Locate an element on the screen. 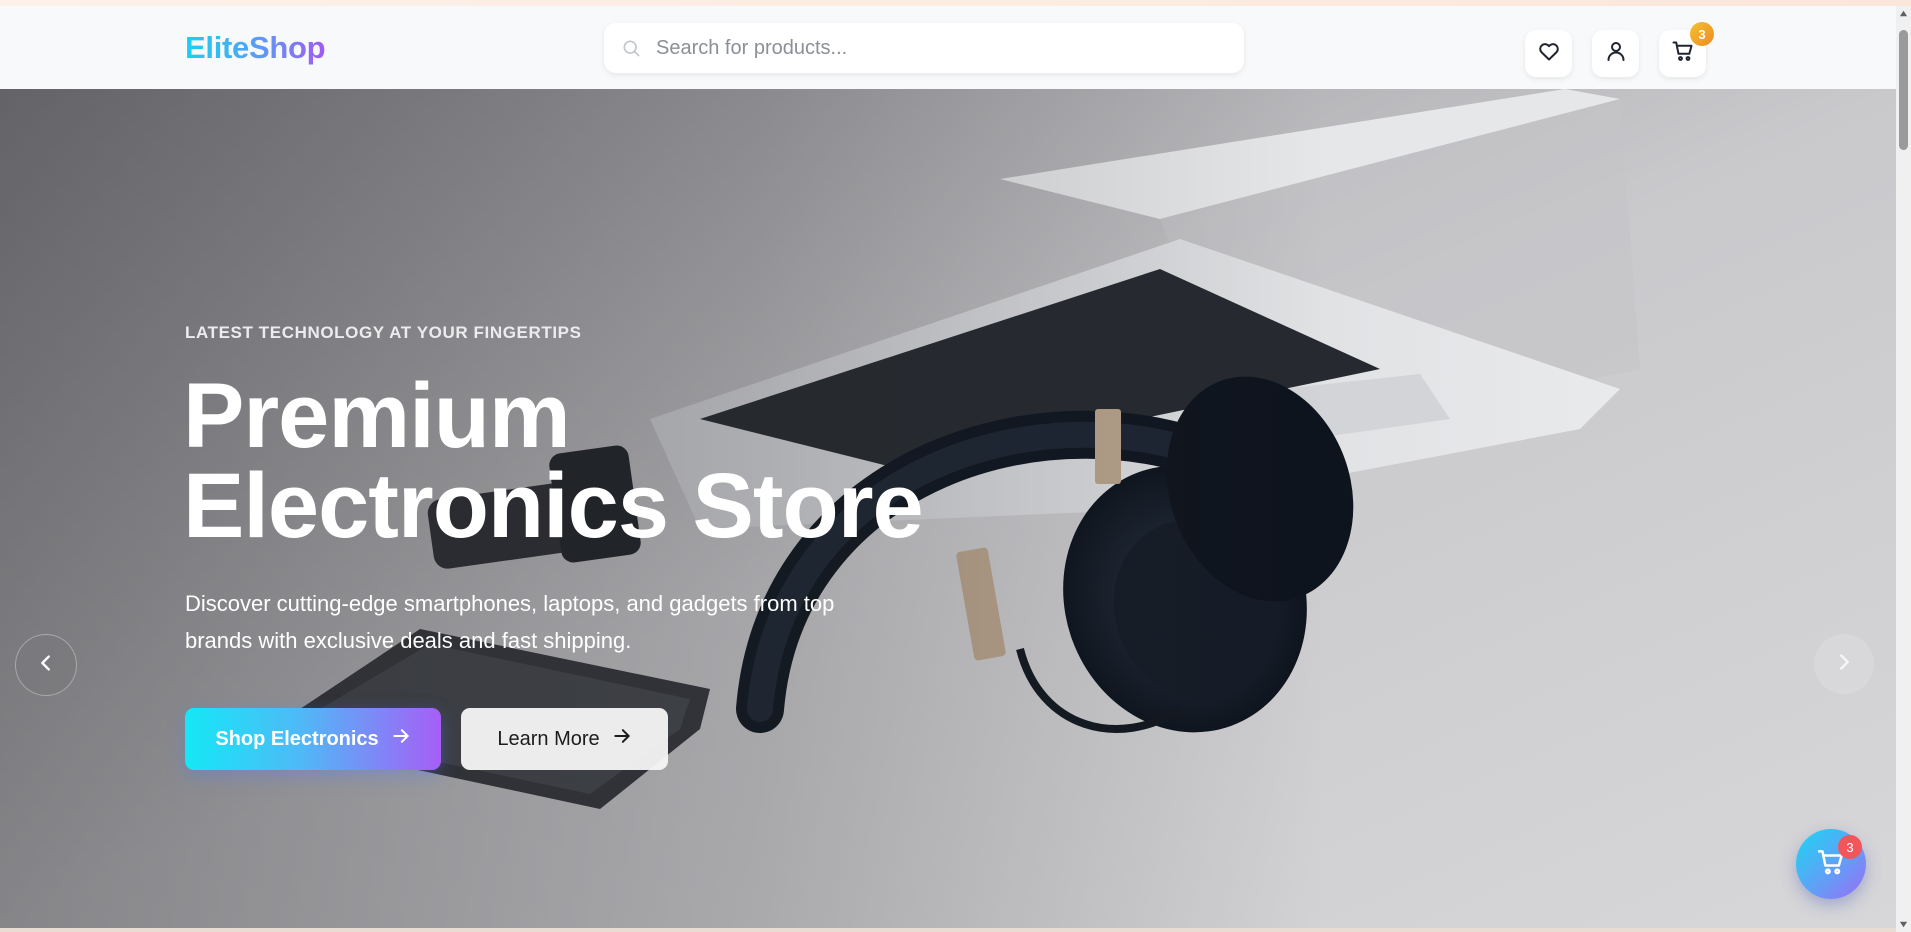  learn-more-label: Learn More is located at coordinates (548, 738).